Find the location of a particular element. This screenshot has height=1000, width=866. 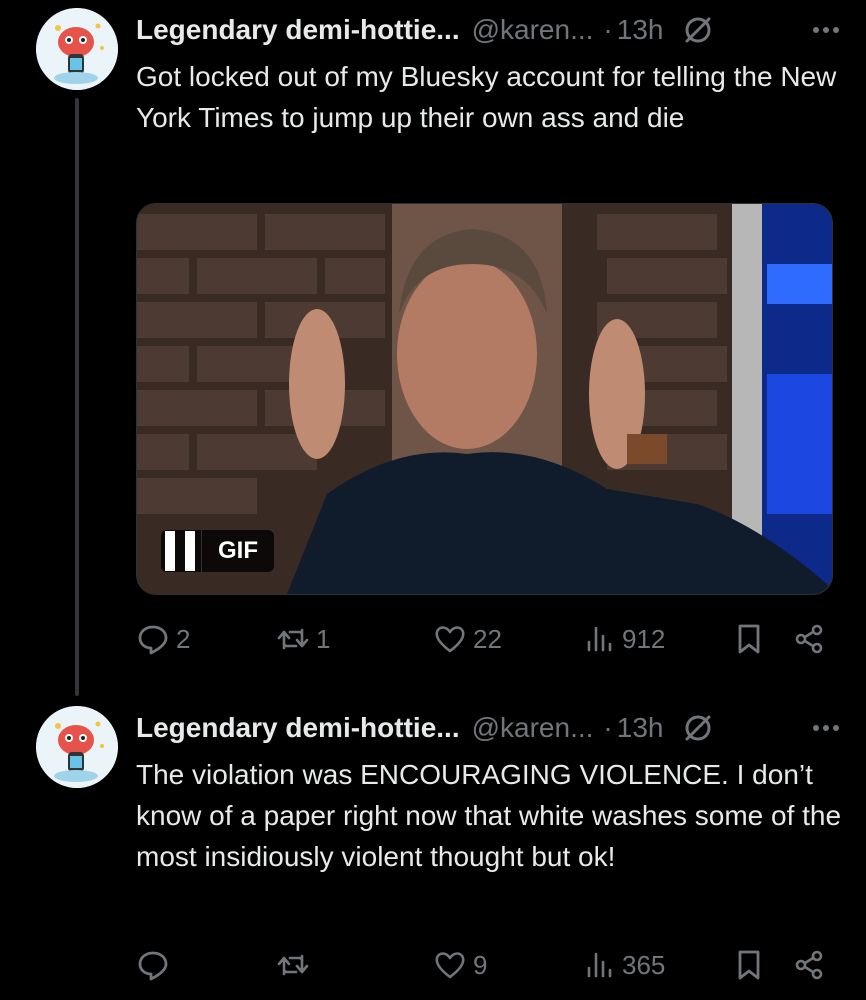

views-button: 365 is located at coordinates (623, 965).